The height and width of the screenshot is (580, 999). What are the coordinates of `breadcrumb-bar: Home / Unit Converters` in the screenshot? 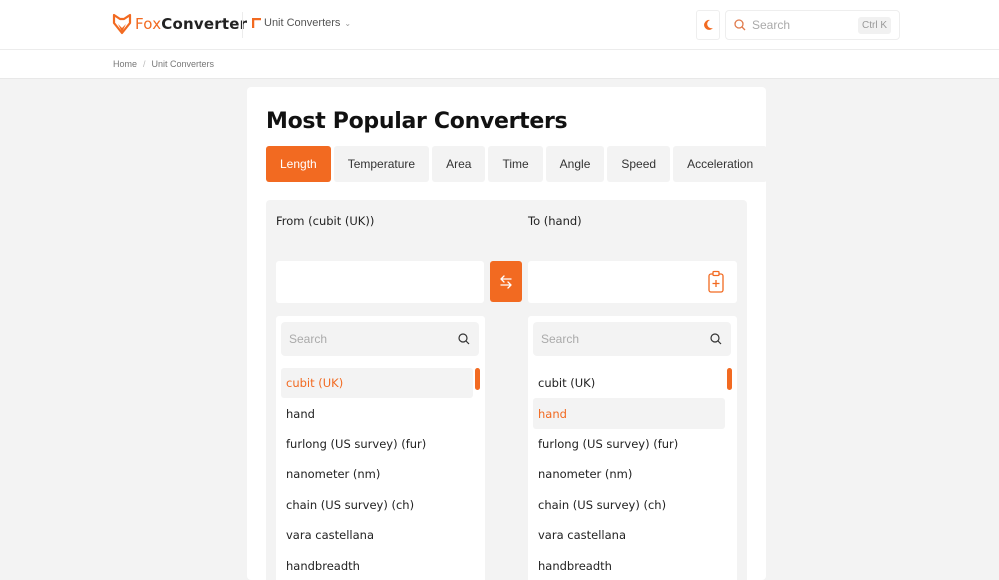 It's located at (499, 64).